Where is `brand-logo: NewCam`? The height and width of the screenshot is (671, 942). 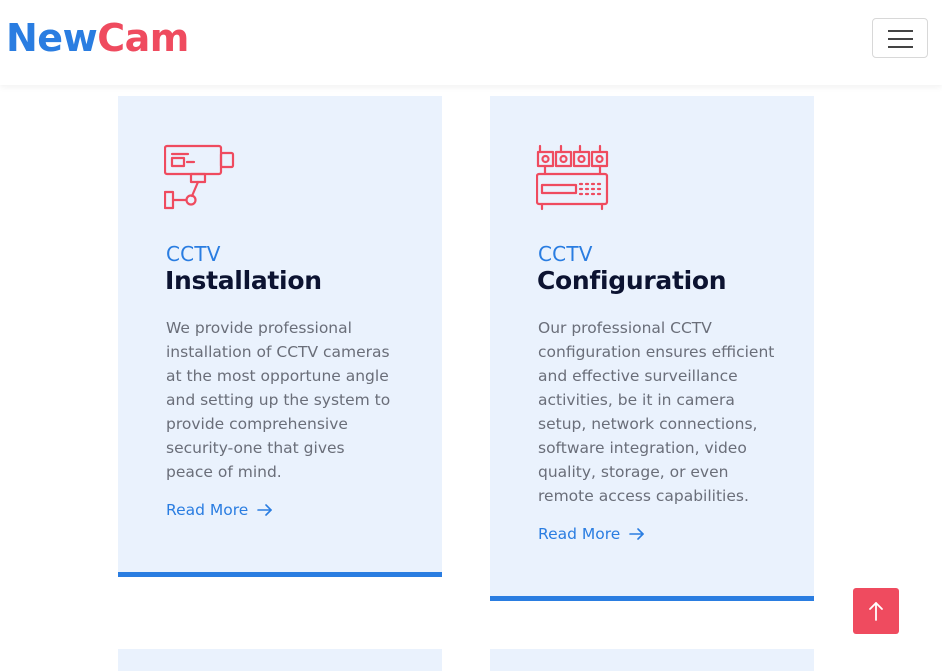 brand-logo: NewCam is located at coordinates (97, 38).